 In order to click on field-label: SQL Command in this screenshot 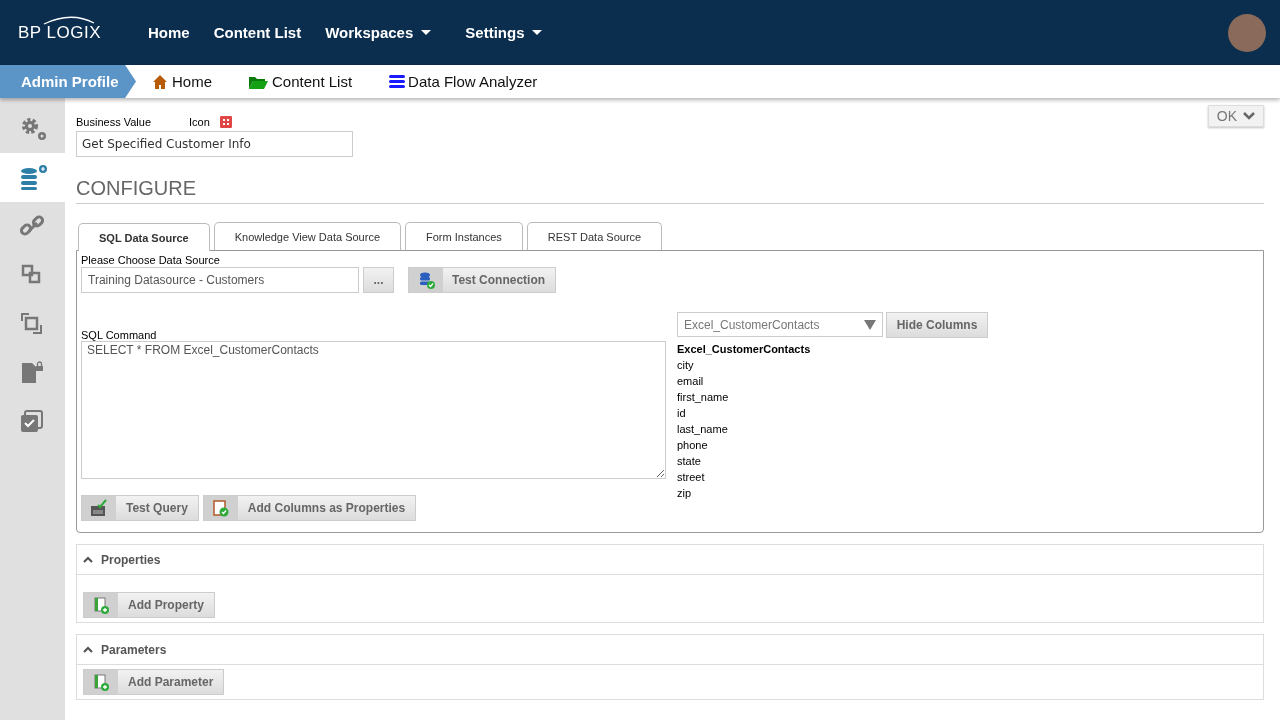, I will do `click(119, 335)`.